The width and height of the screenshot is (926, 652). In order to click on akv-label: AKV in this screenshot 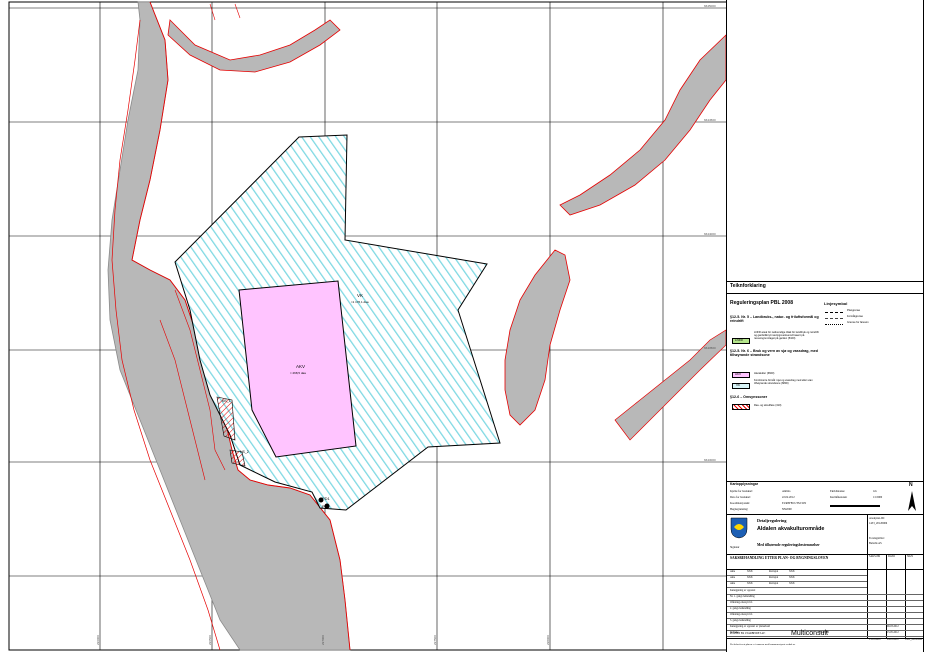, I will do `click(300, 366)`.